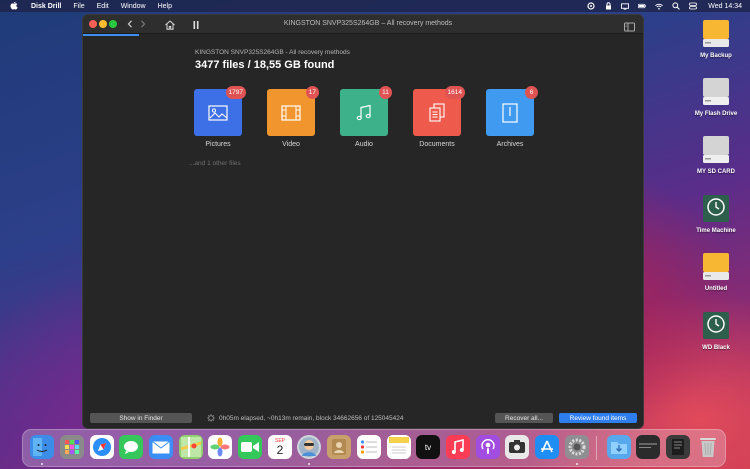  I want to click on category-pictures: 1797 Pictures, so click(220, 122).